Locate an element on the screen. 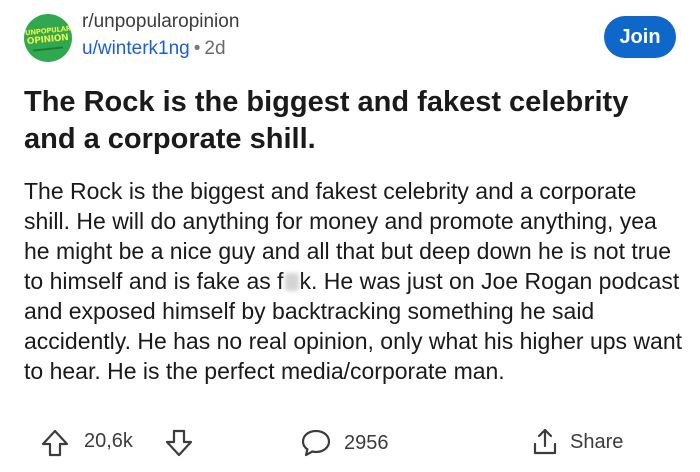 This screenshot has width=700, height=472. downvote-button is located at coordinates (179, 443).